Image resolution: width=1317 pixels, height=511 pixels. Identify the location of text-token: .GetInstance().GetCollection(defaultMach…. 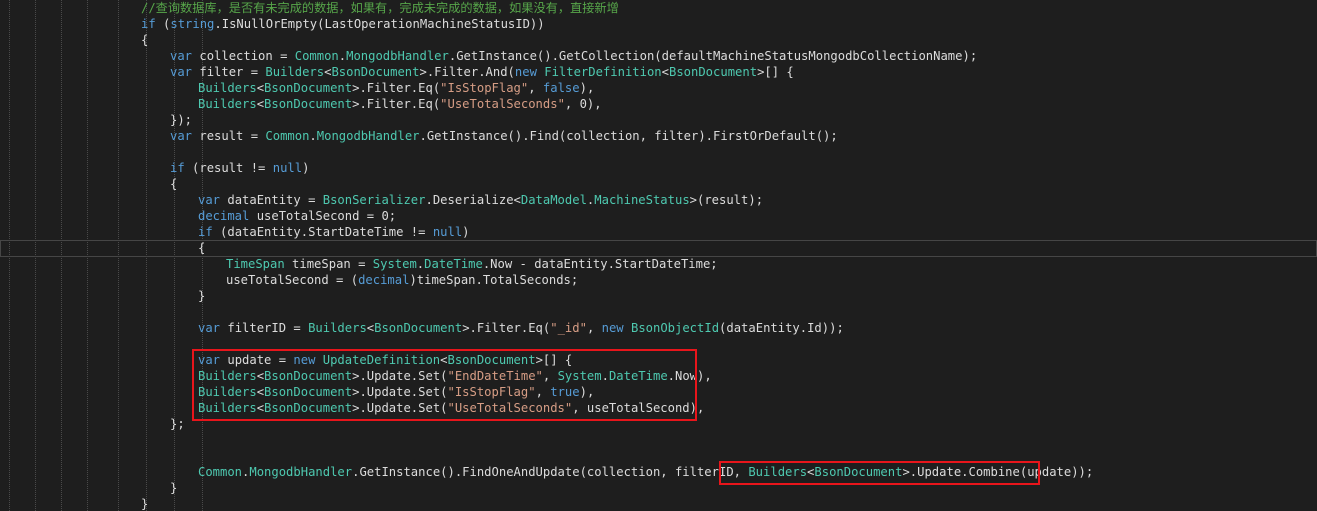
(713, 56).